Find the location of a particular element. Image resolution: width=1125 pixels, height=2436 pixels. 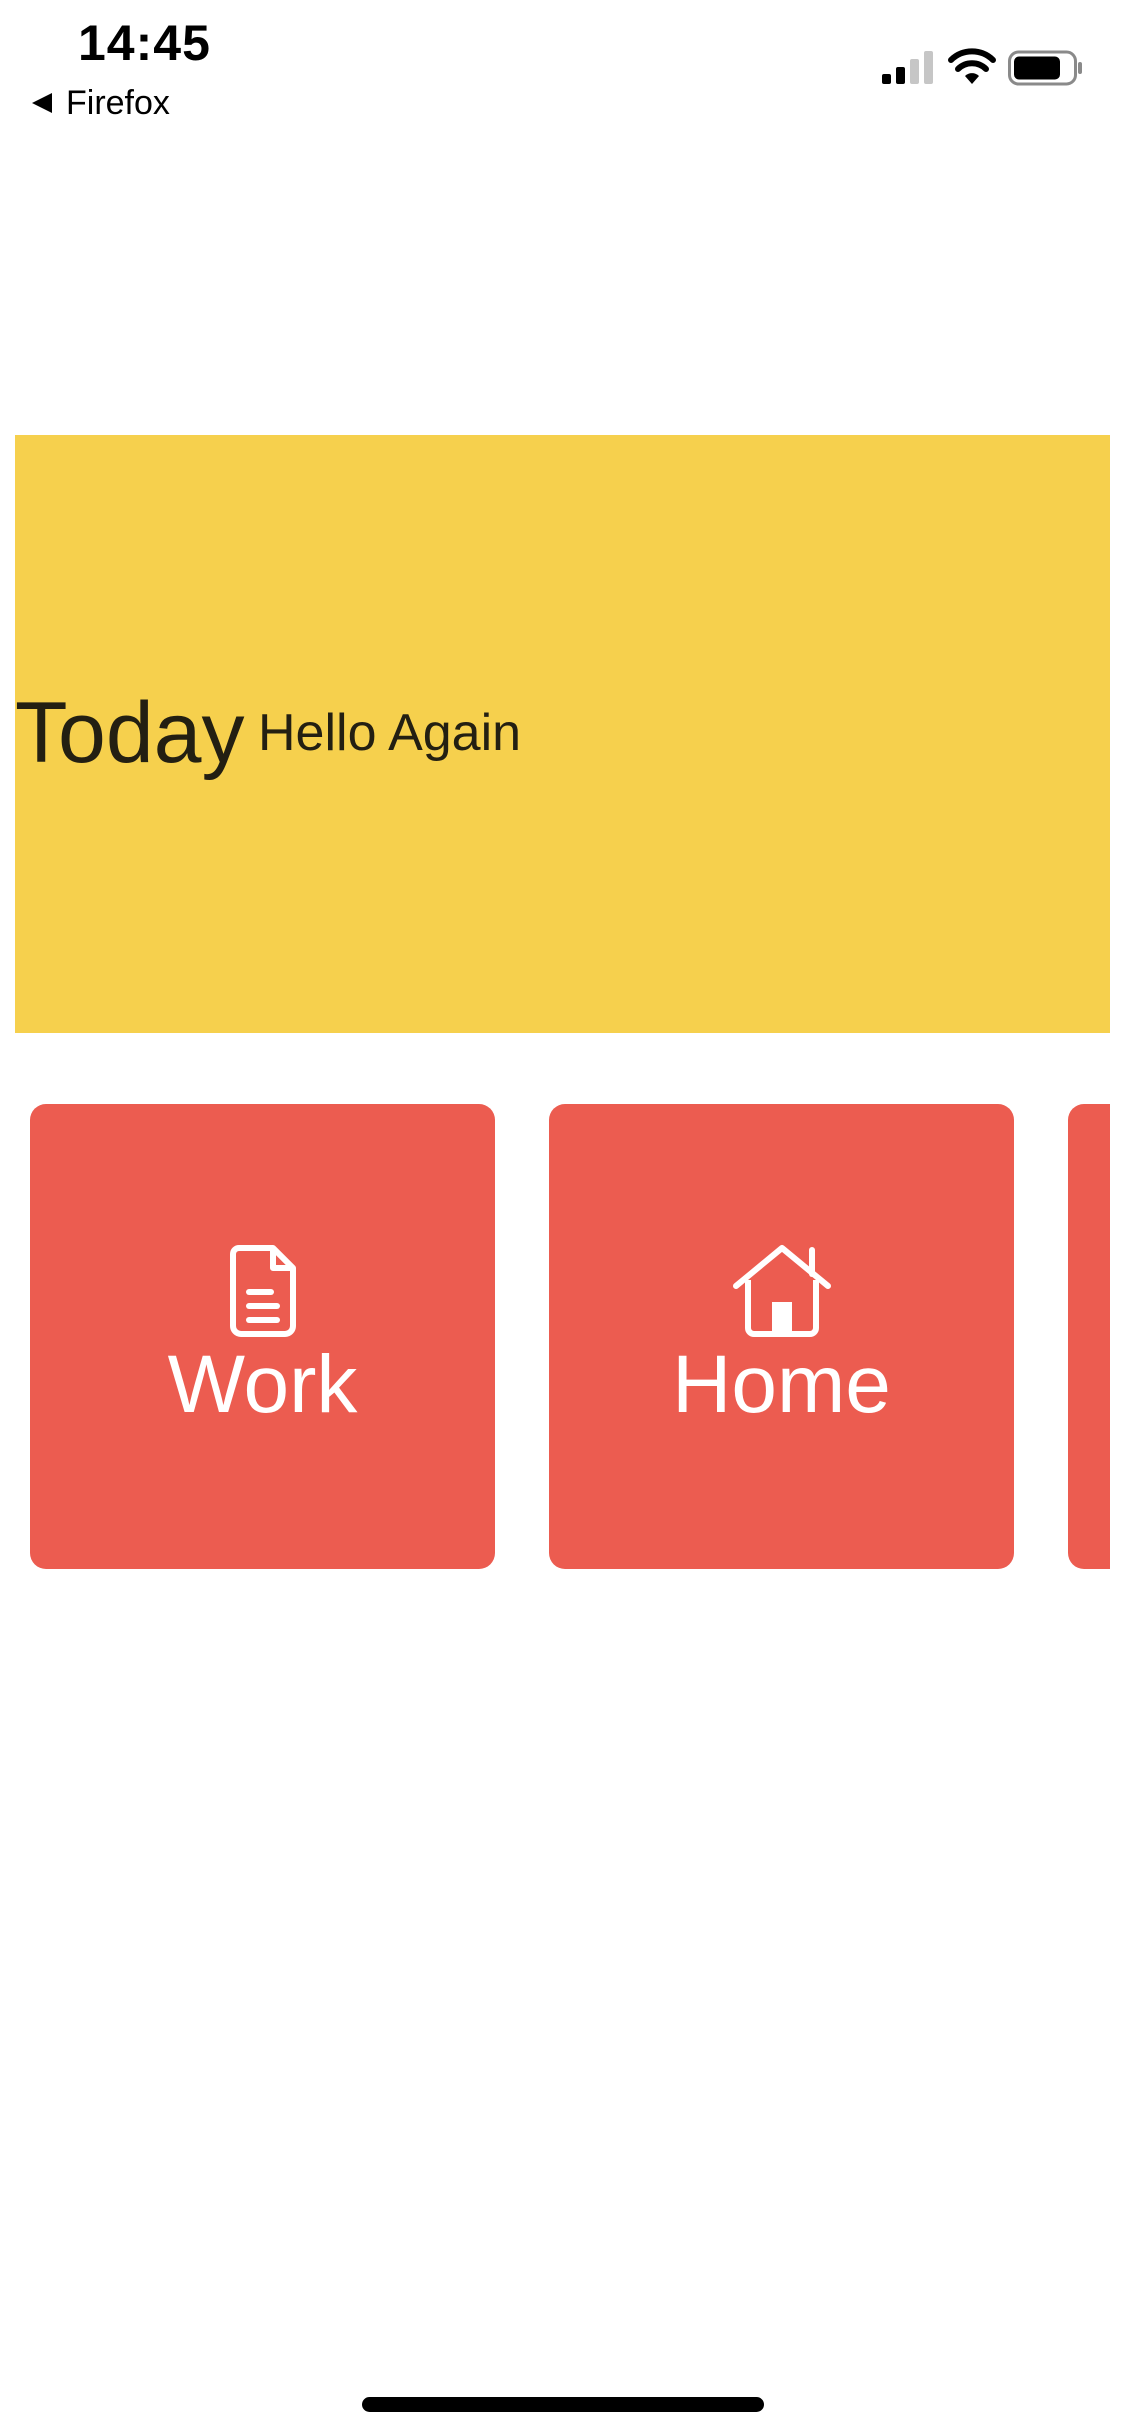

document-icon is located at coordinates (262, 1291).